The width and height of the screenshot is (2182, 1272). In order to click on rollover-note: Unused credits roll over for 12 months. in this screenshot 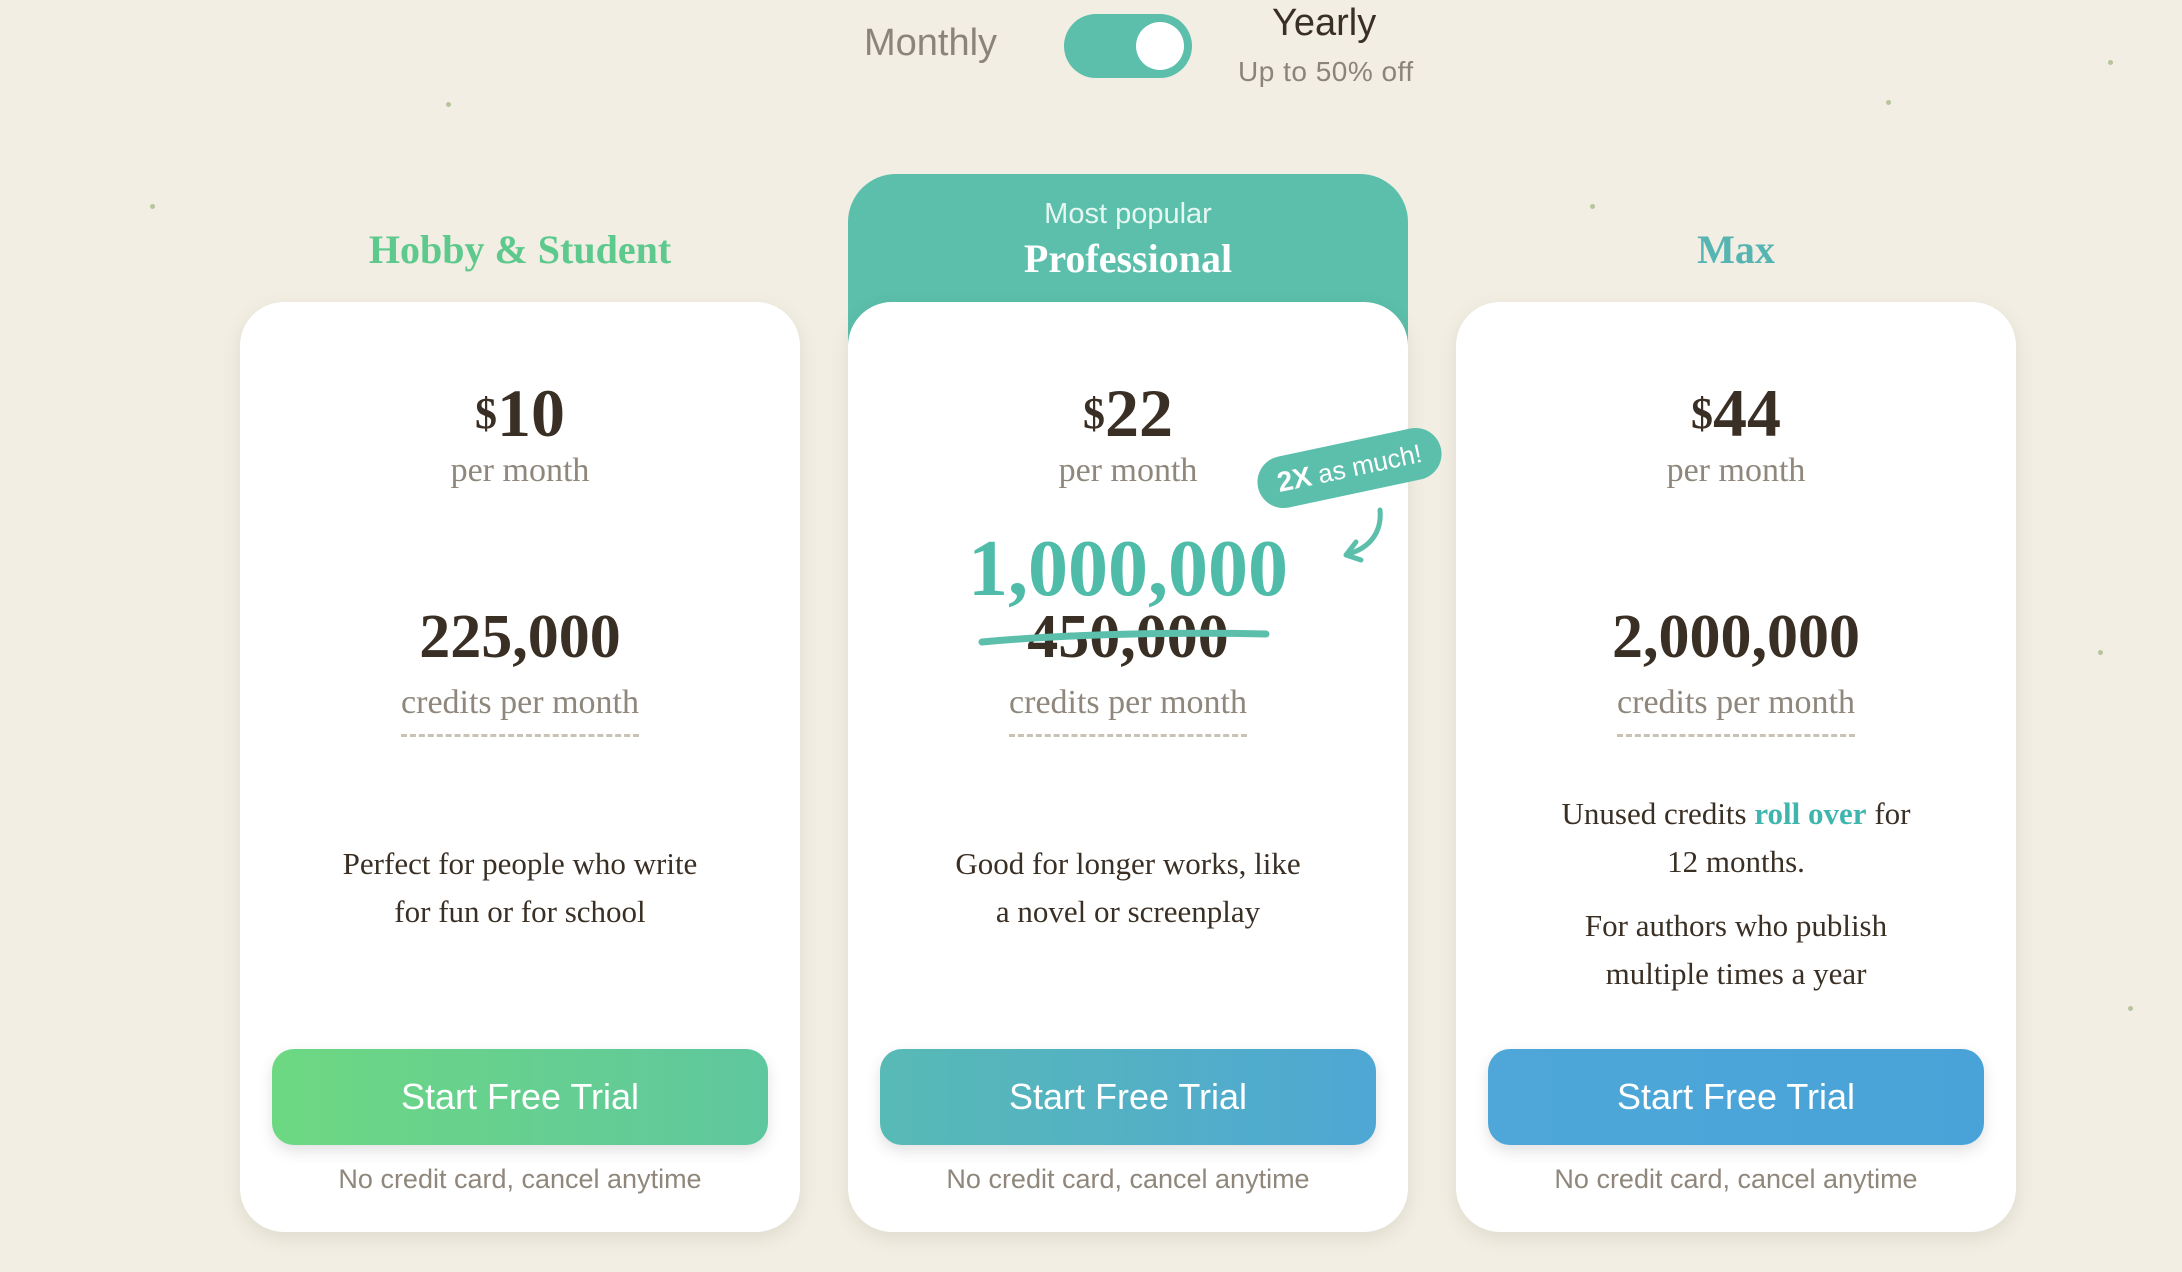, I will do `click(1736, 838)`.